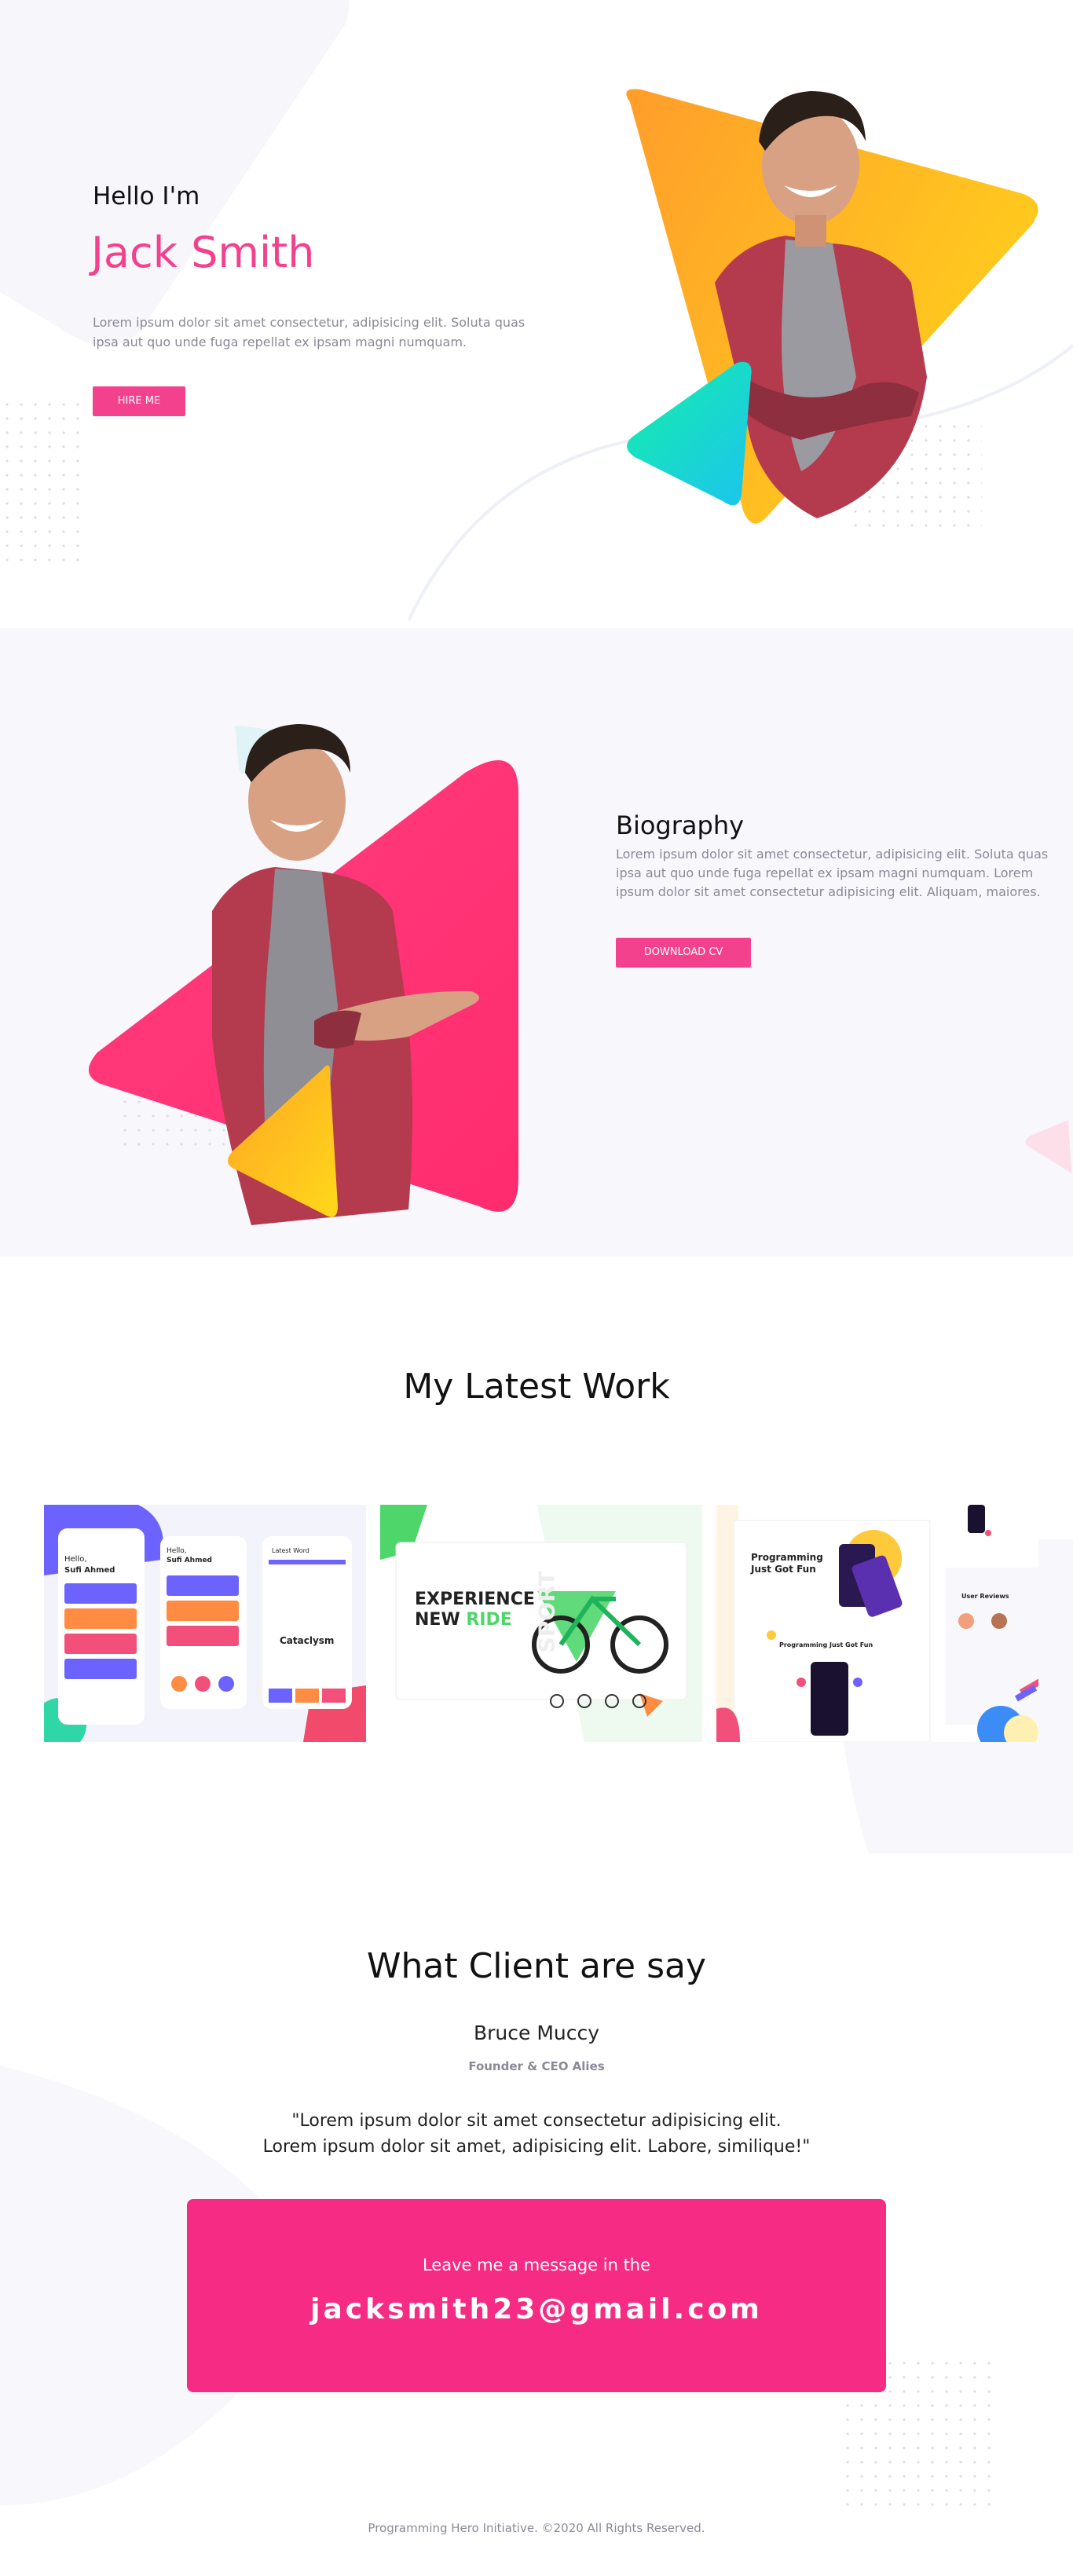 This screenshot has width=1073, height=2576. Describe the element at coordinates (475, 1599) in the screenshot. I see `bike-headline-1: EXPERIENCE` at that location.